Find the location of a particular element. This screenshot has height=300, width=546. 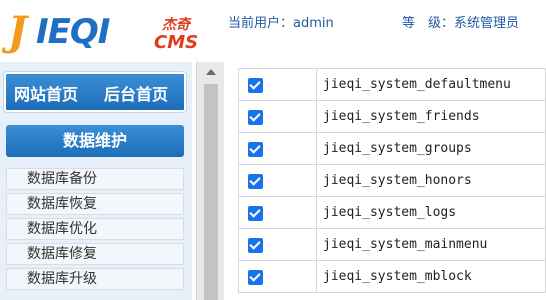

table-name: jieqi_system_groups is located at coordinates (431, 148).